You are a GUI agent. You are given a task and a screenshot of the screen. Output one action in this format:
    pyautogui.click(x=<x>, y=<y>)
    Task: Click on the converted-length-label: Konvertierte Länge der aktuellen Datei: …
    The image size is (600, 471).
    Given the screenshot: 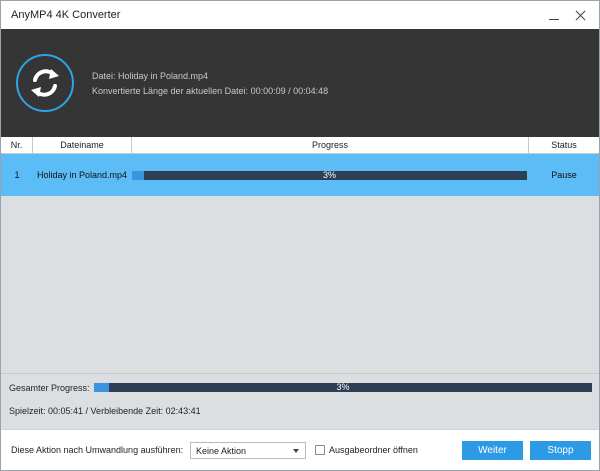 What is the action you would take?
    pyautogui.click(x=210, y=91)
    